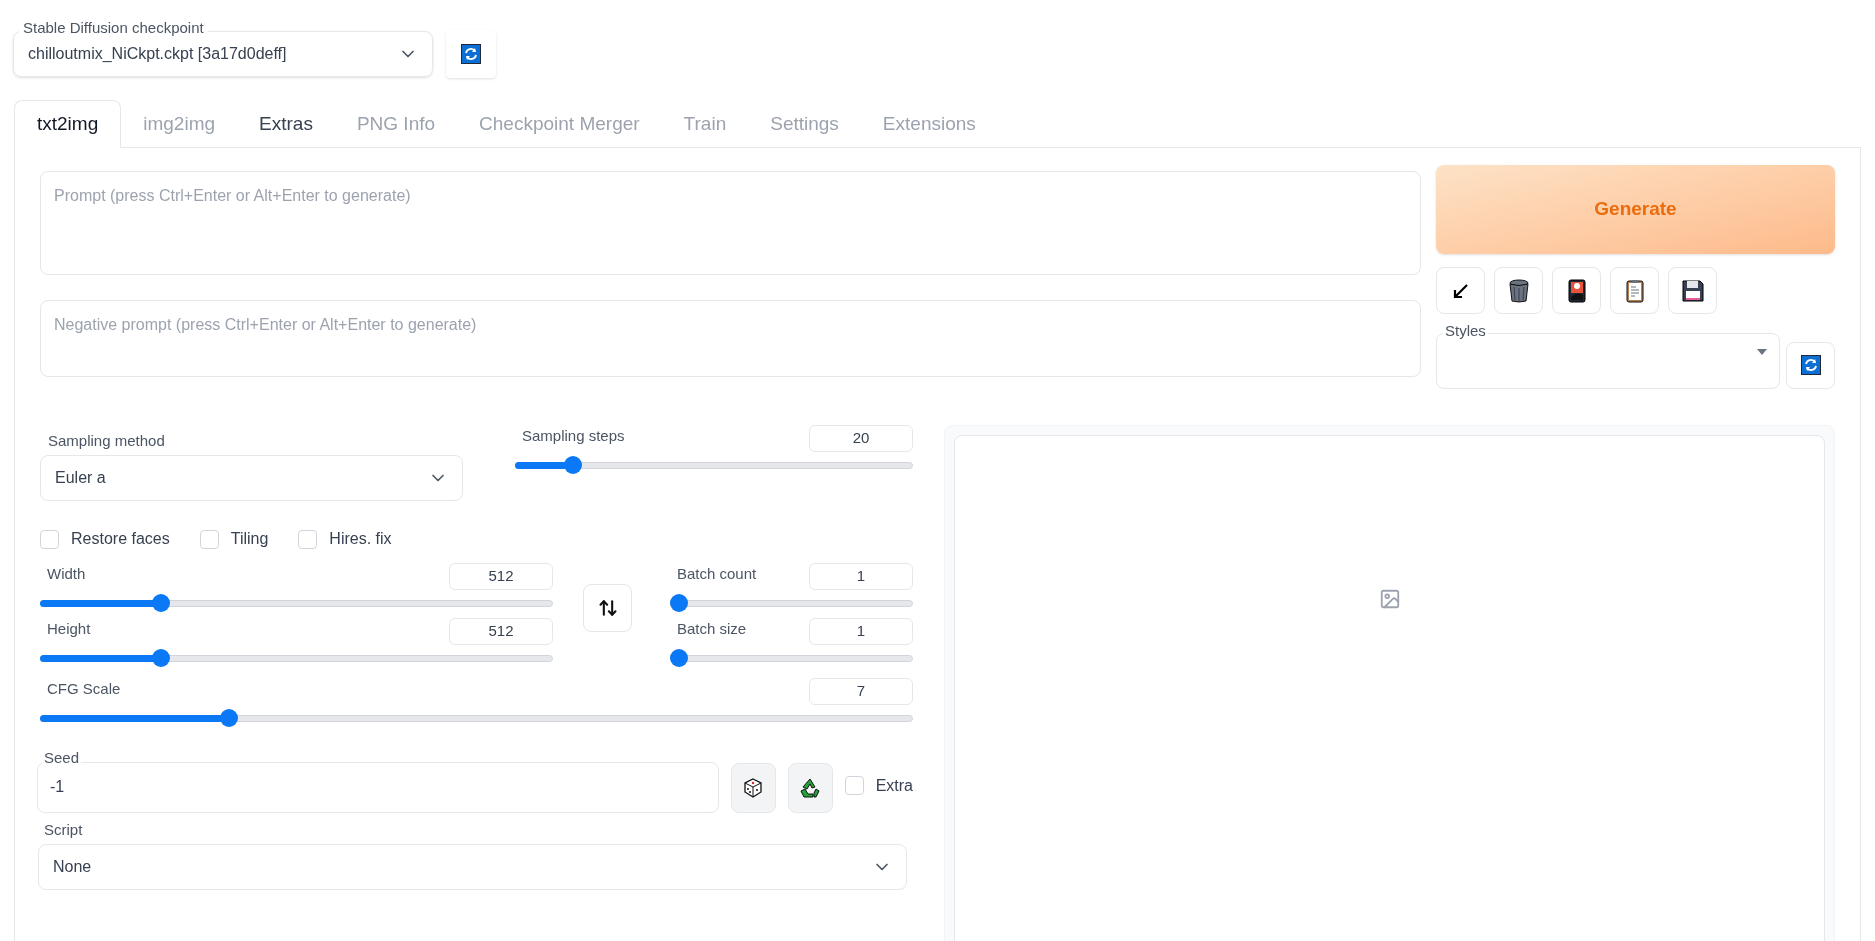 The height and width of the screenshot is (941, 1875). What do you see at coordinates (861, 691) in the screenshot?
I see `number-field: 7` at bounding box center [861, 691].